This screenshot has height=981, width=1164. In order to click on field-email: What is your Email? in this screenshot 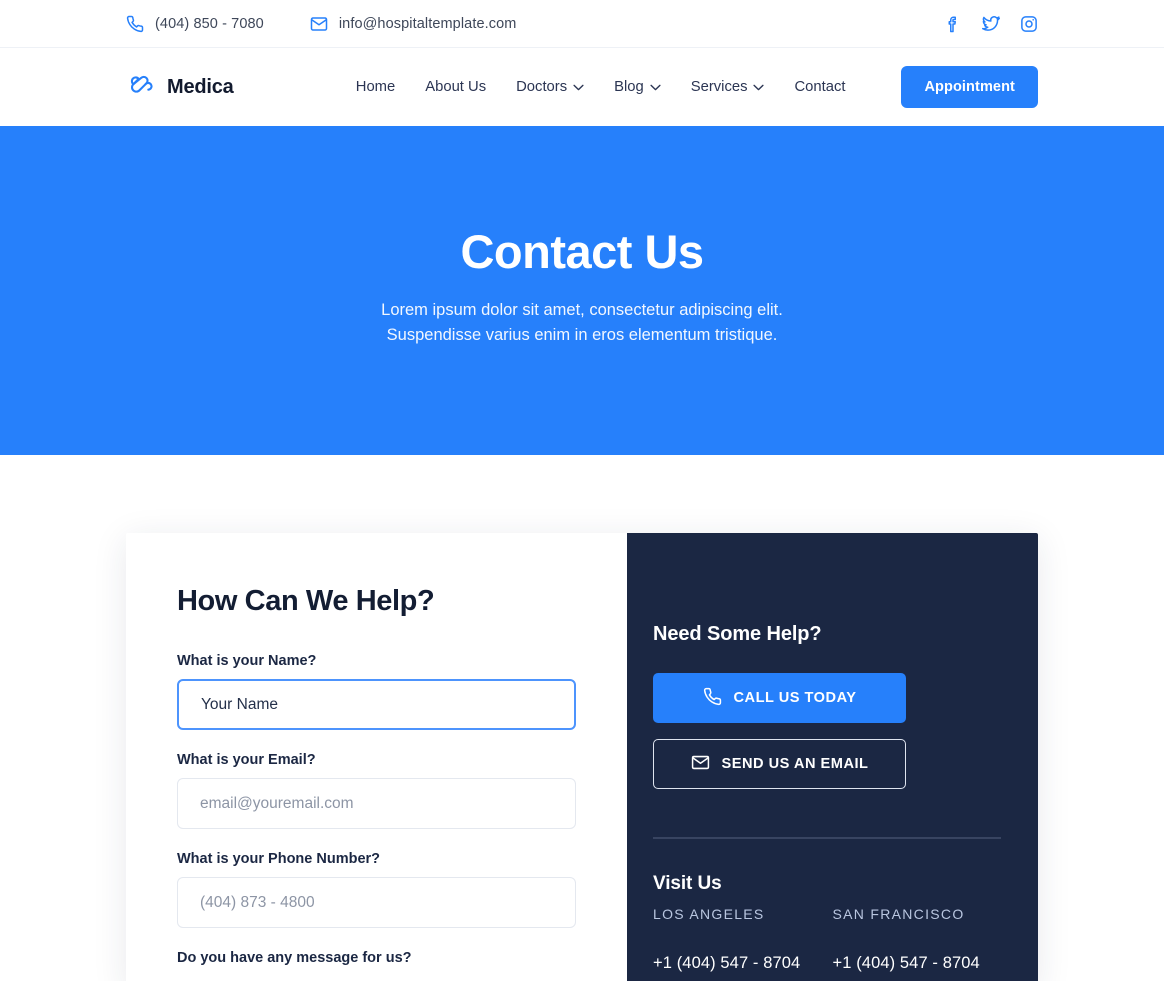, I will do `click(376, 790)`.